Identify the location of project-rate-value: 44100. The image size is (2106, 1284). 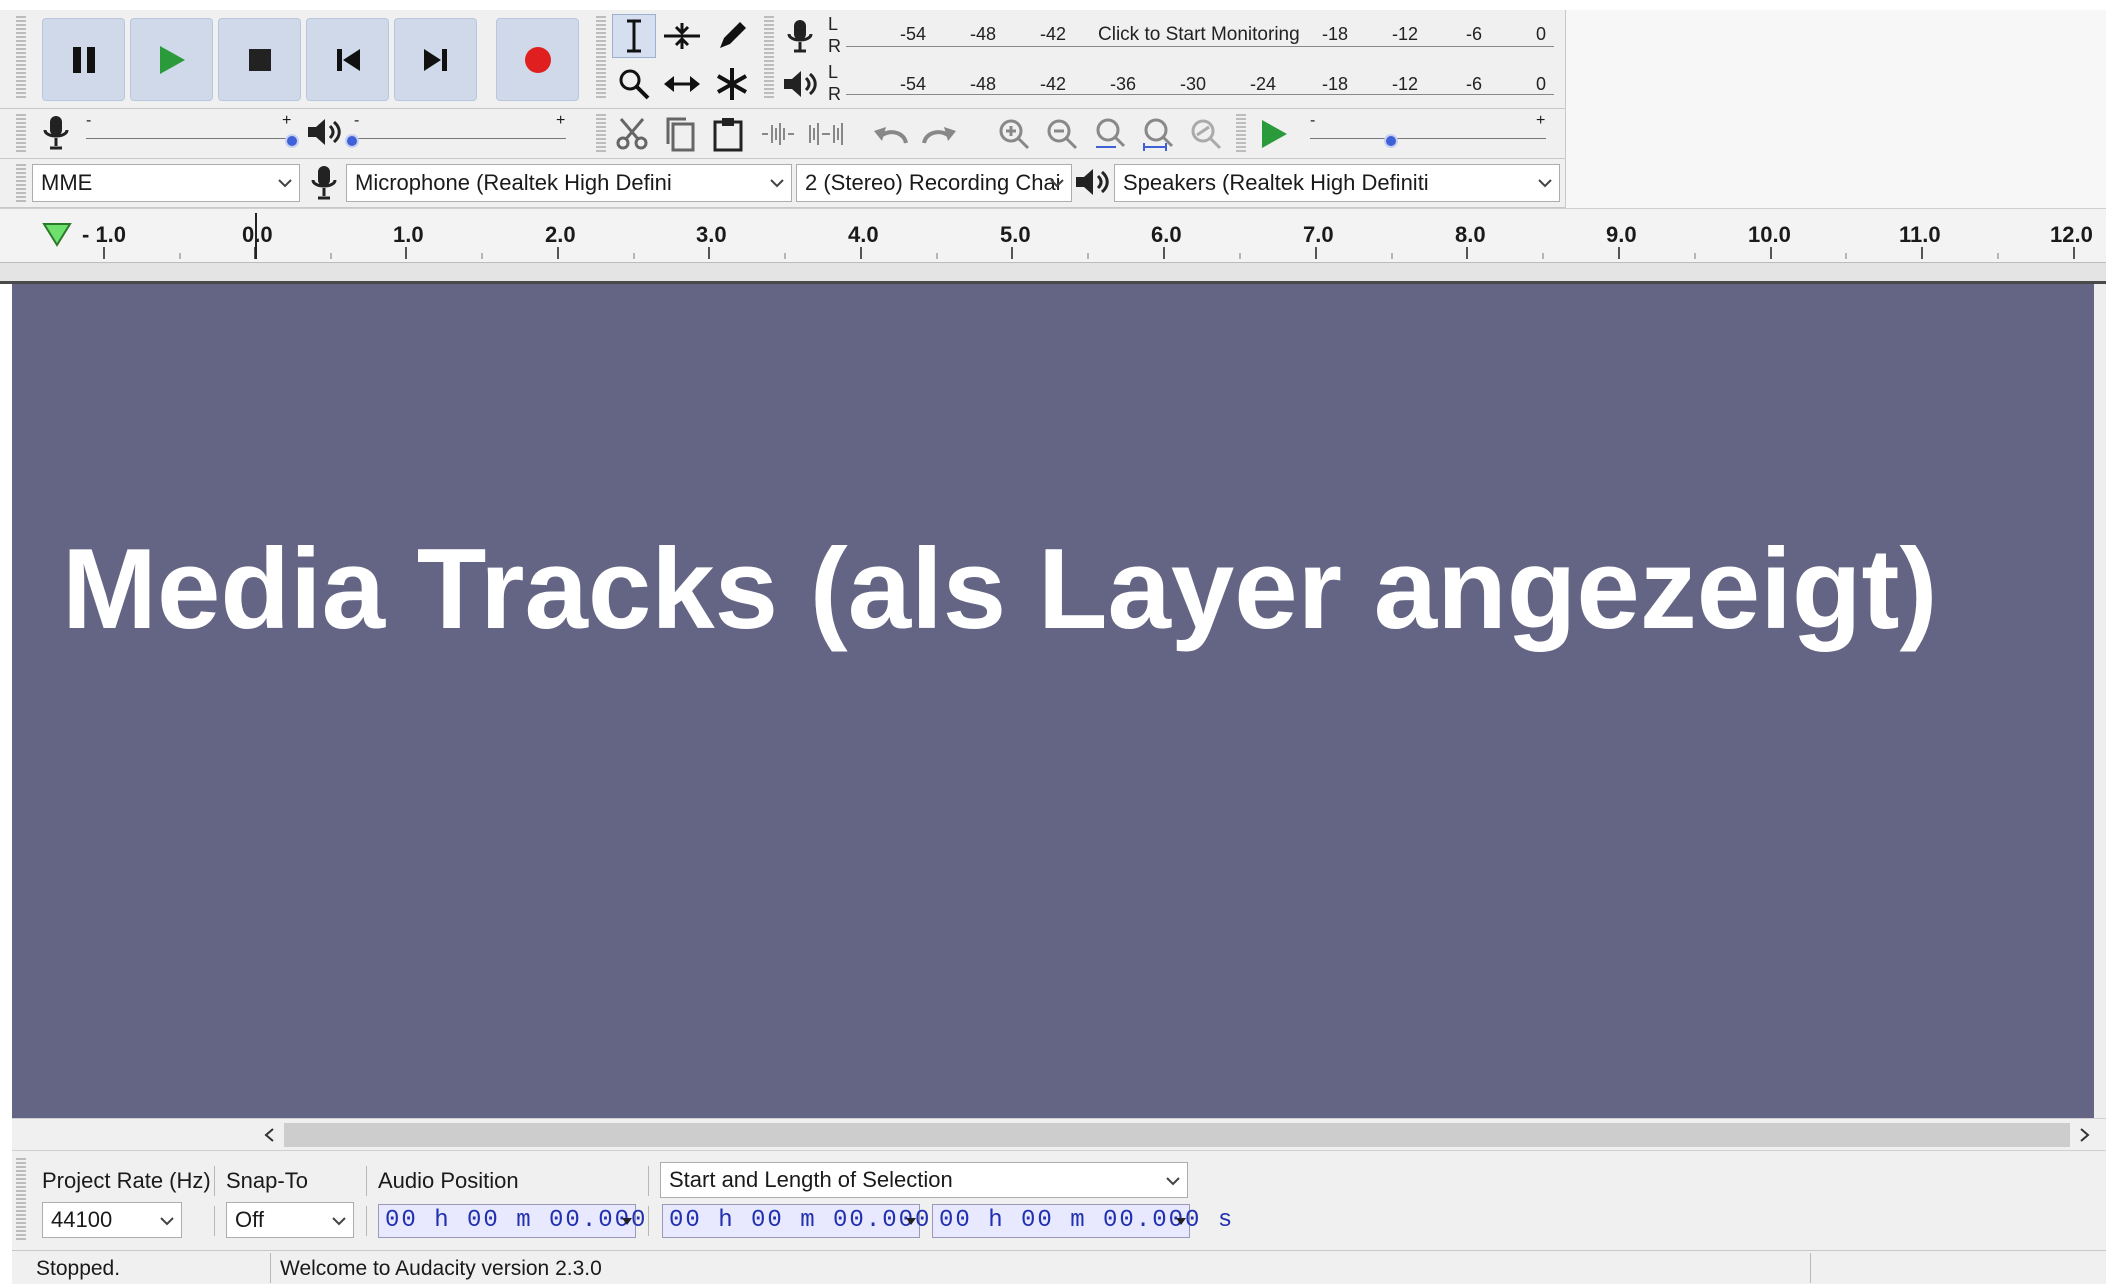
(82, 1219).